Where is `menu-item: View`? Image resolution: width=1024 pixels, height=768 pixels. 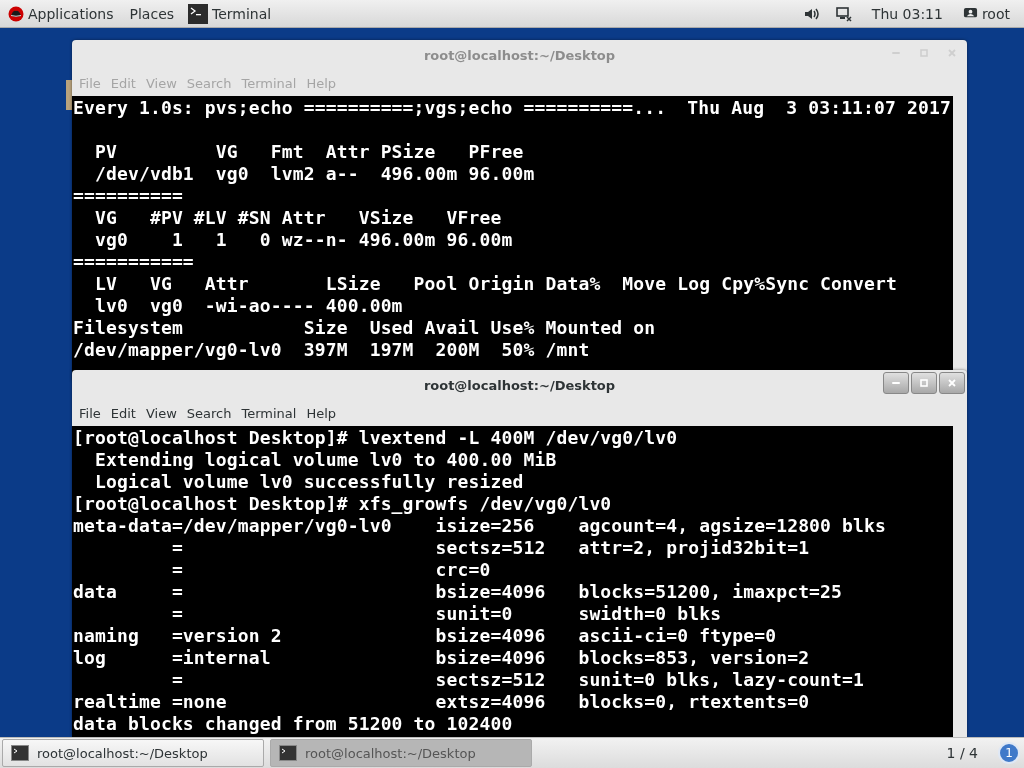 menu-item: View is located at coordinates (161, 413).